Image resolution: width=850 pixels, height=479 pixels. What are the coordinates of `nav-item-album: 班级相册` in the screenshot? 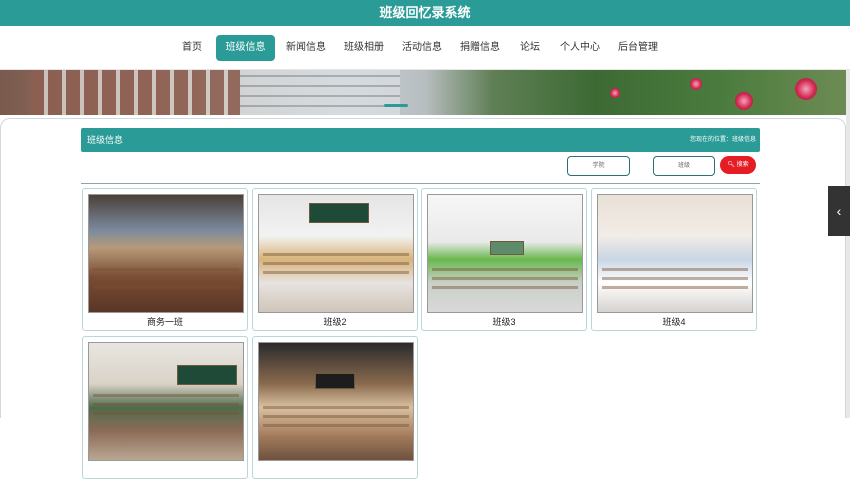 It's located at (364, 48).